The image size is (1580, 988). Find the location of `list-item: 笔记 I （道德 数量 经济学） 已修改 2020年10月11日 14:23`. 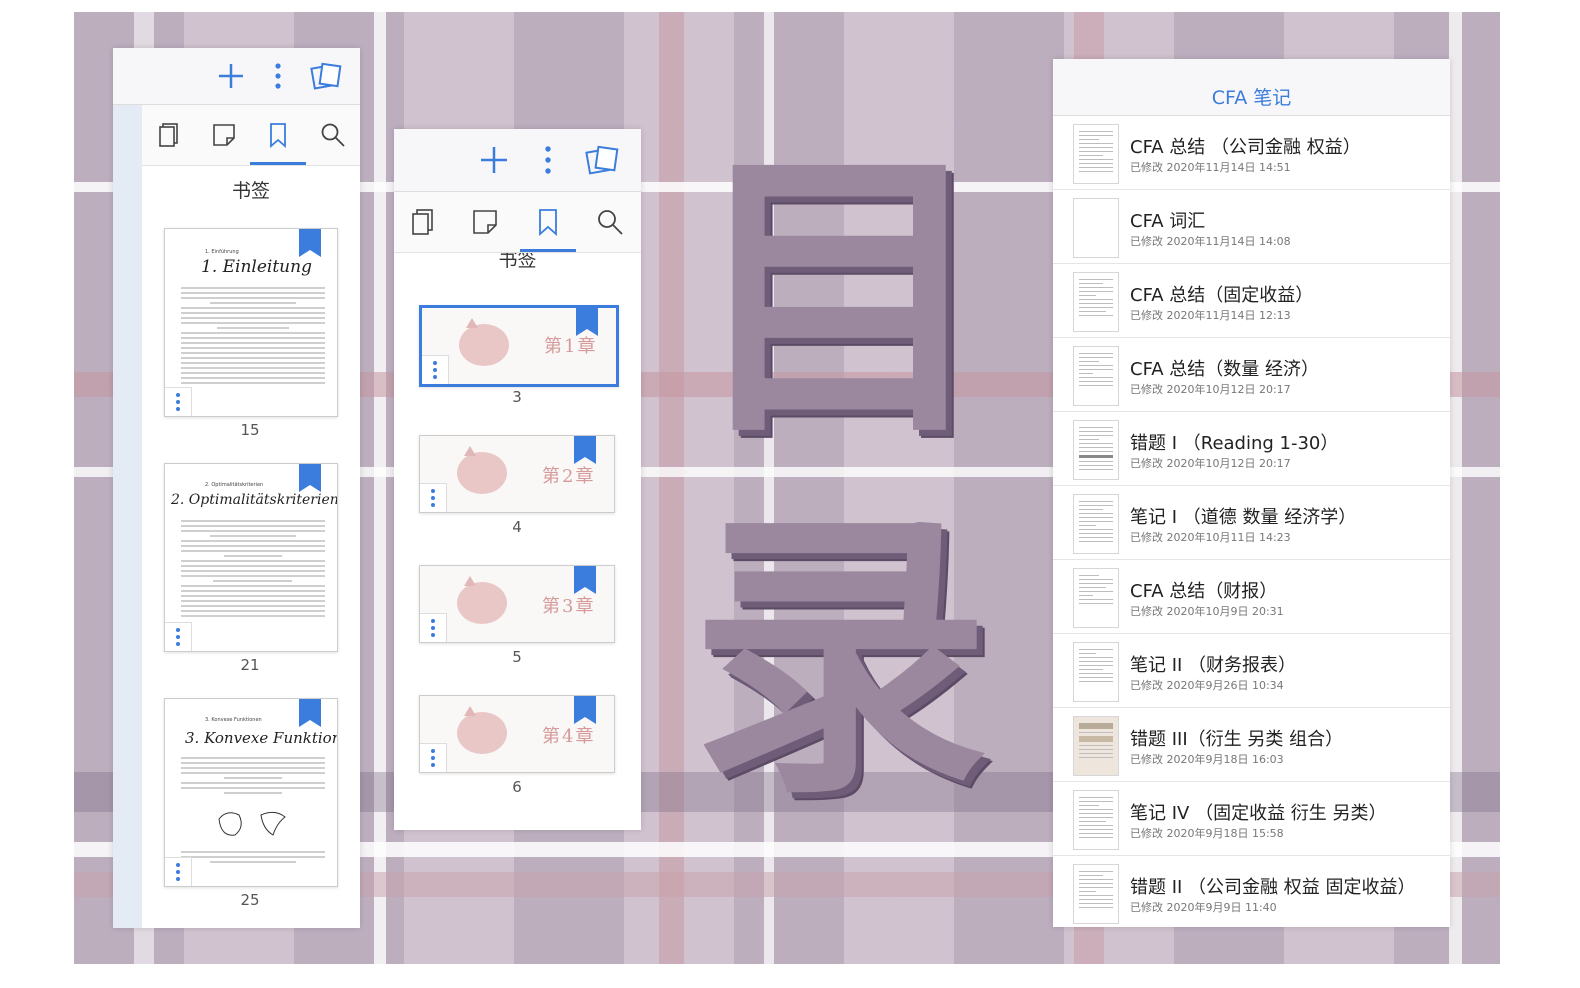

list-item: 笔记 I （道德 数量 经济学） 已修改 2020年10月11日 14:23 is located at coordinates (1251, 523).